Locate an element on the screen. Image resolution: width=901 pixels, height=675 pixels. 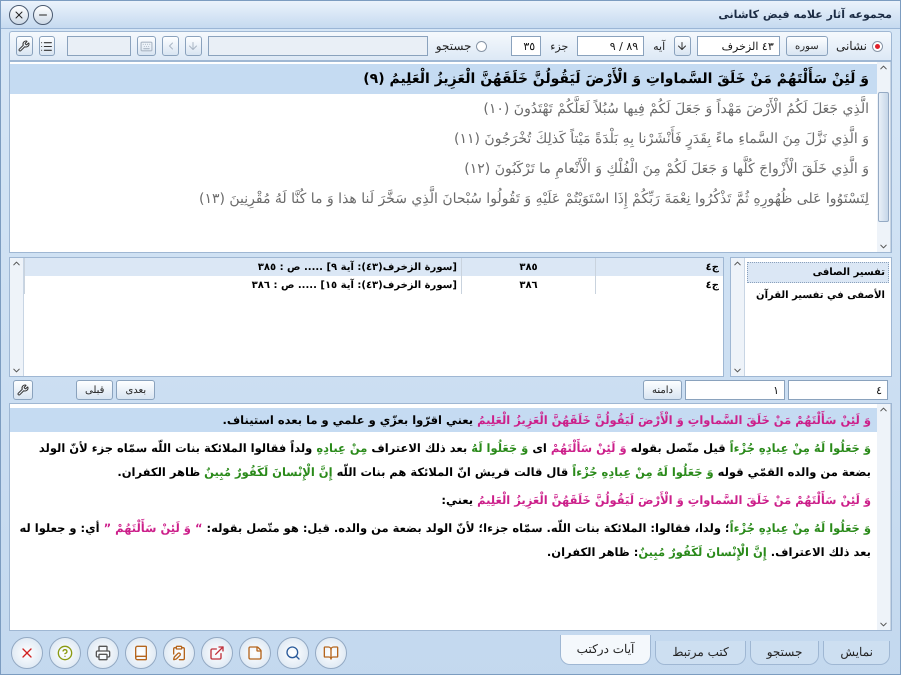
search-button is located at coordinates (293, 652).